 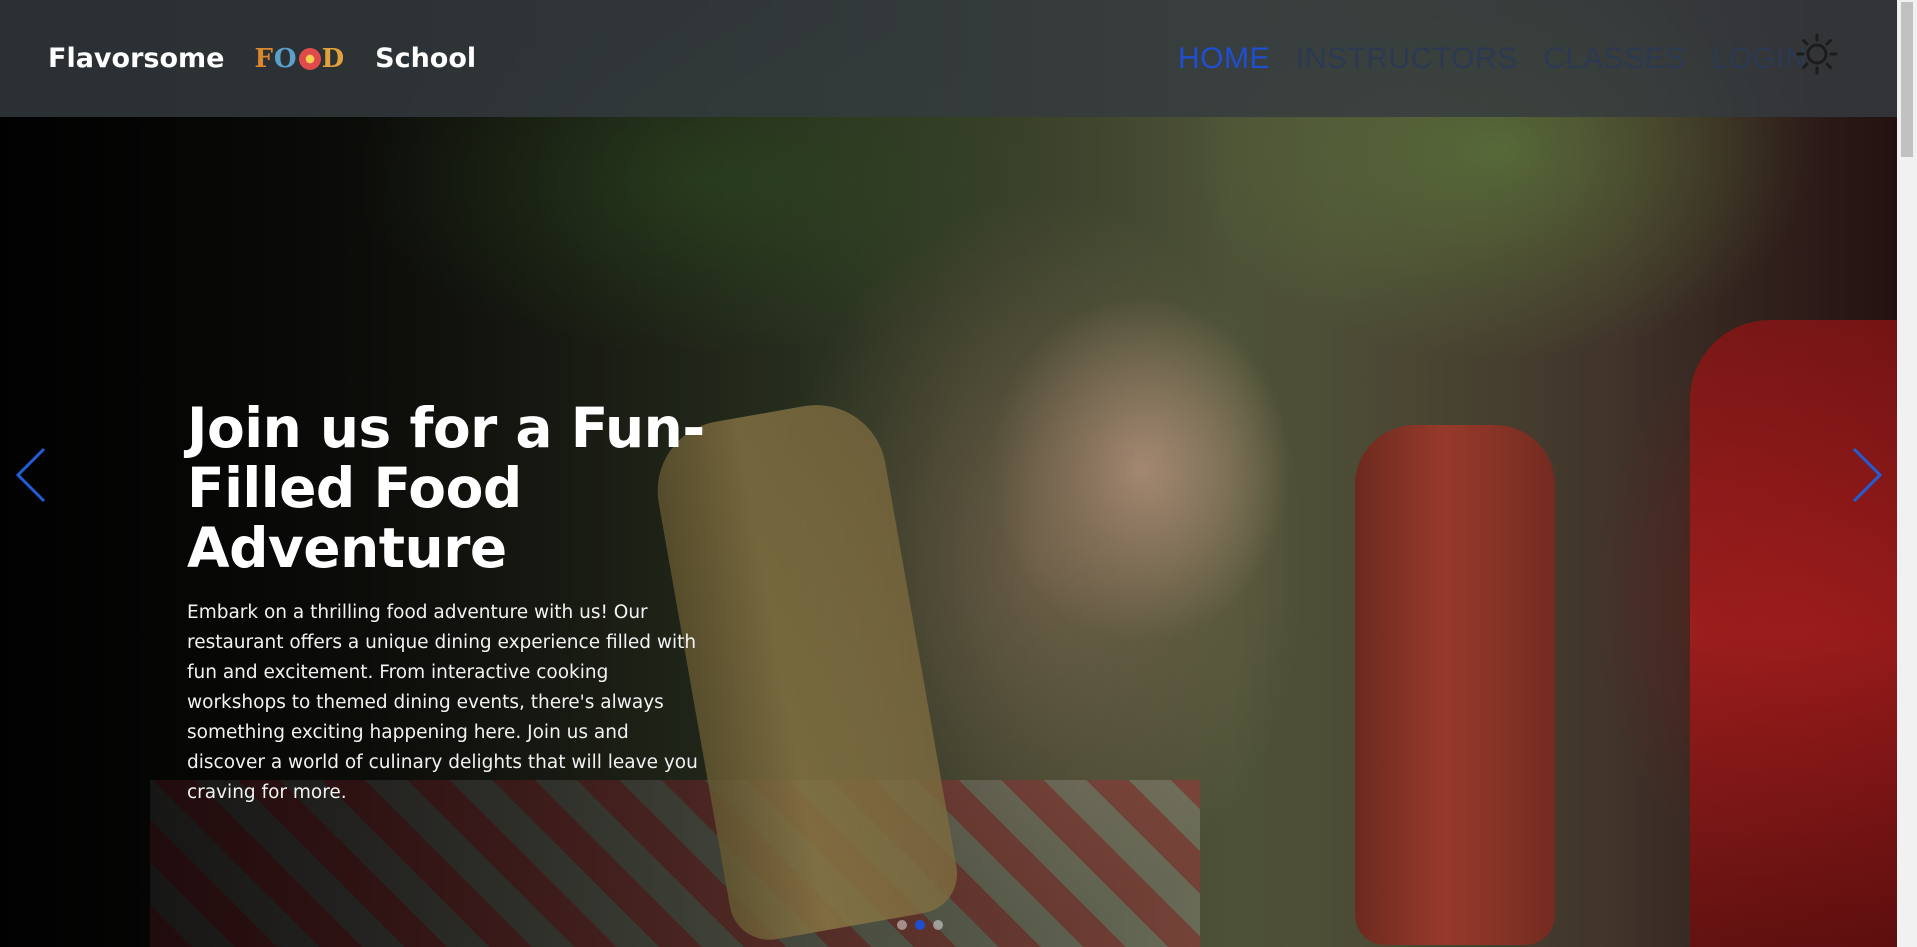 What do you see at coordinates (446, 488) in the screenshot?
I see `hero-title: Join us for a Fun-Filled Food Adventure` at bounding box center [446, 488].